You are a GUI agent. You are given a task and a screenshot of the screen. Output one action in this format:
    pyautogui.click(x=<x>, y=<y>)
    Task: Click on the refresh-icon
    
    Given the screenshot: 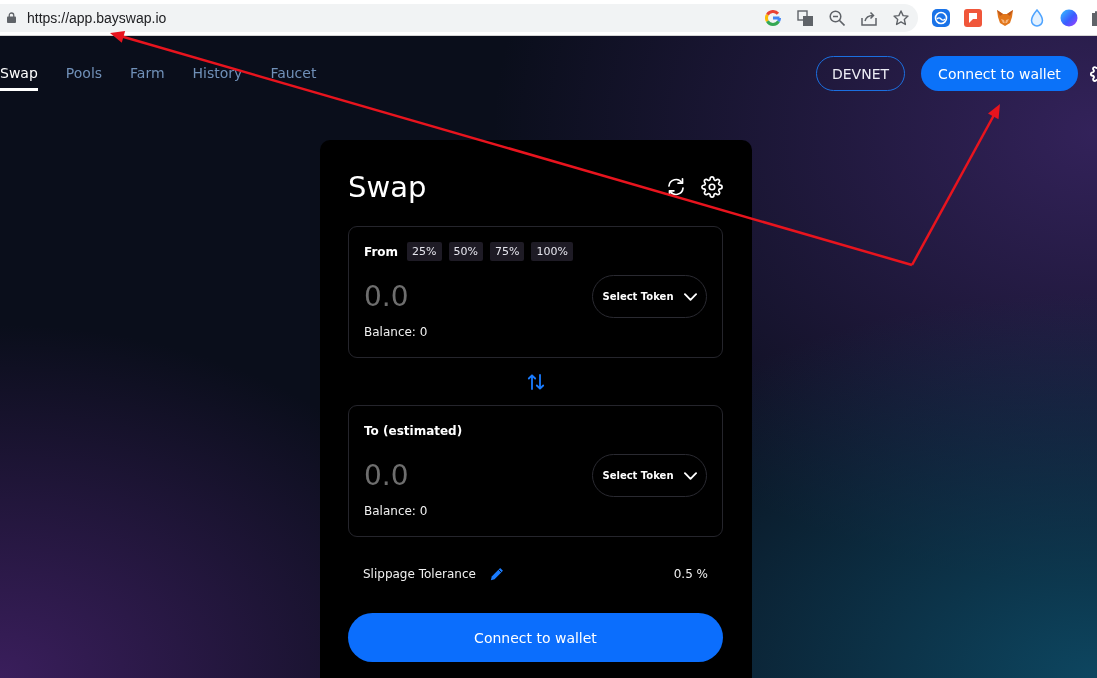 What is the action you would take?
    pyautogui.click(x=676, y=187)
    